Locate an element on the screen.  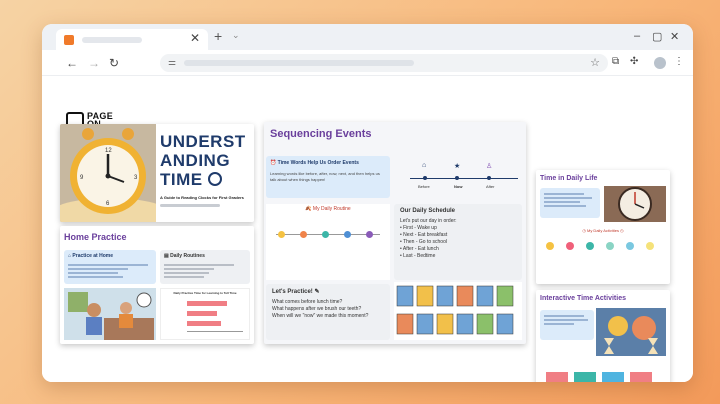
before-marker-icon: ⌂ is located at coordinates (424, 165).